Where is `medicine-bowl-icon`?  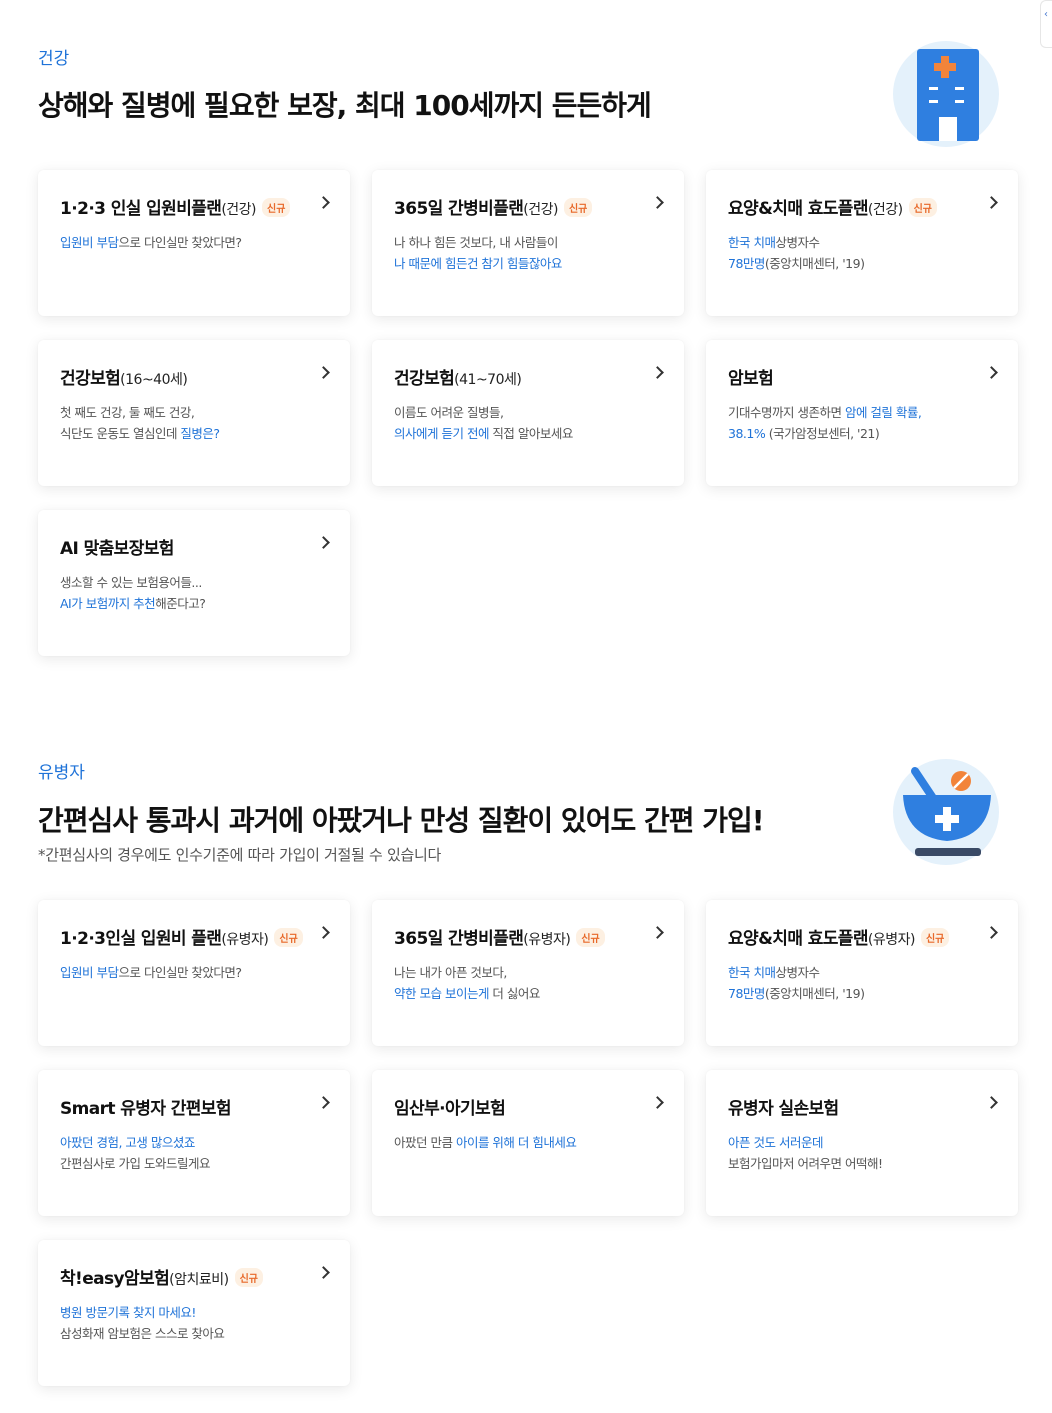
medicine-bowl-icon is located at coordinates (947, 813).